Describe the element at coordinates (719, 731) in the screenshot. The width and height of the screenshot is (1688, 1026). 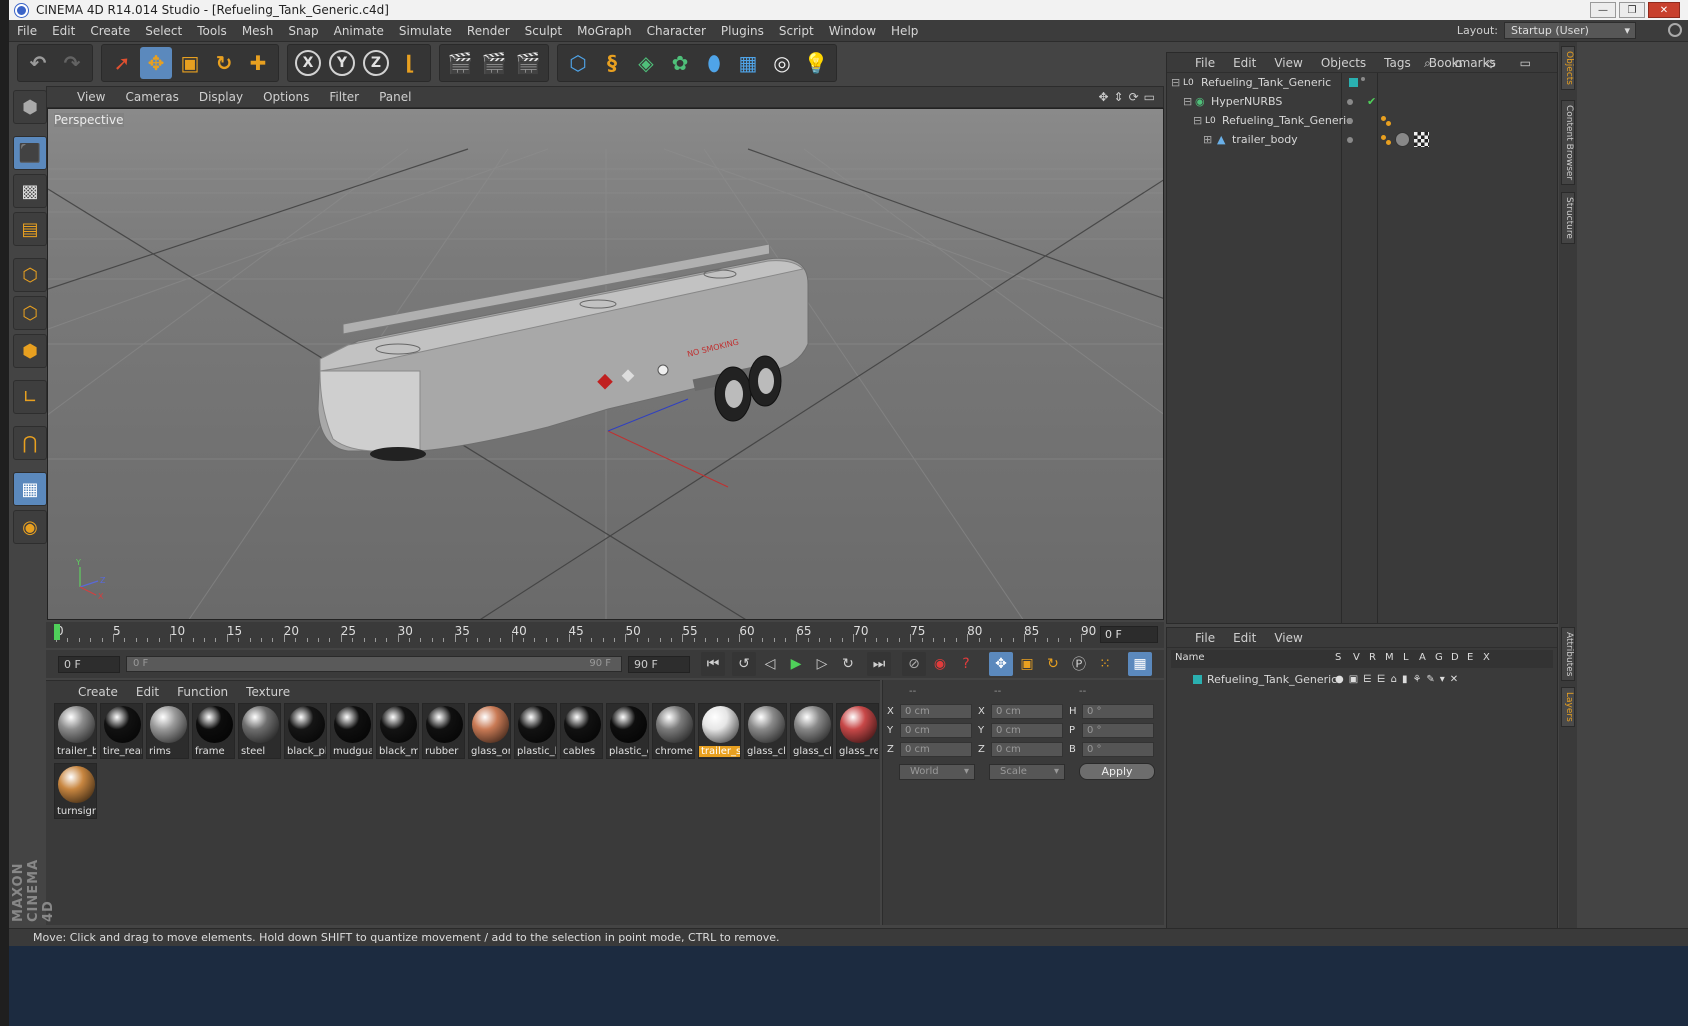
I see `material-item: trailer_s` at that location.